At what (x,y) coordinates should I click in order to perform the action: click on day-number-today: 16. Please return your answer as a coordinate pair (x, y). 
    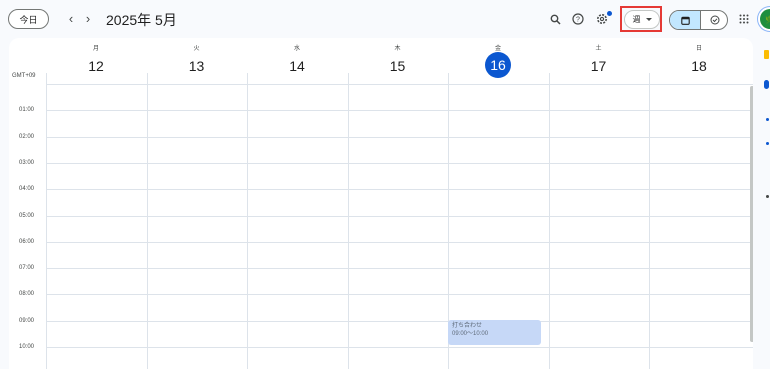
    Looking at the image, I should click on (498, 65).